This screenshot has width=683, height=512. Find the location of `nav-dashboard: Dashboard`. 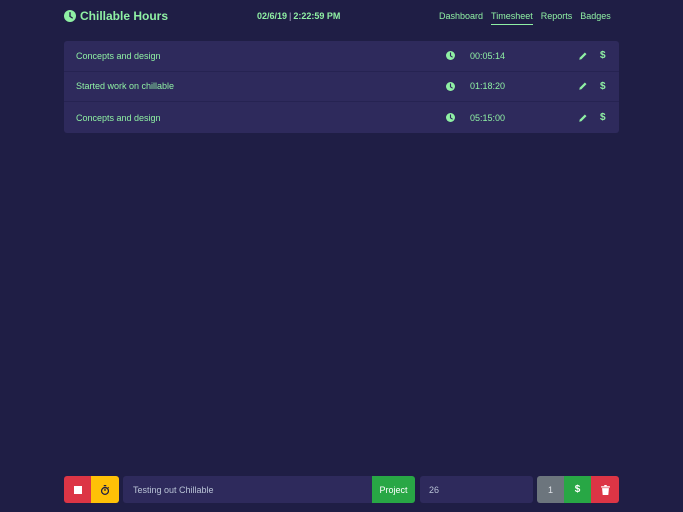

nav-dashboard: Dashboard is located at coordinates (461, 18).